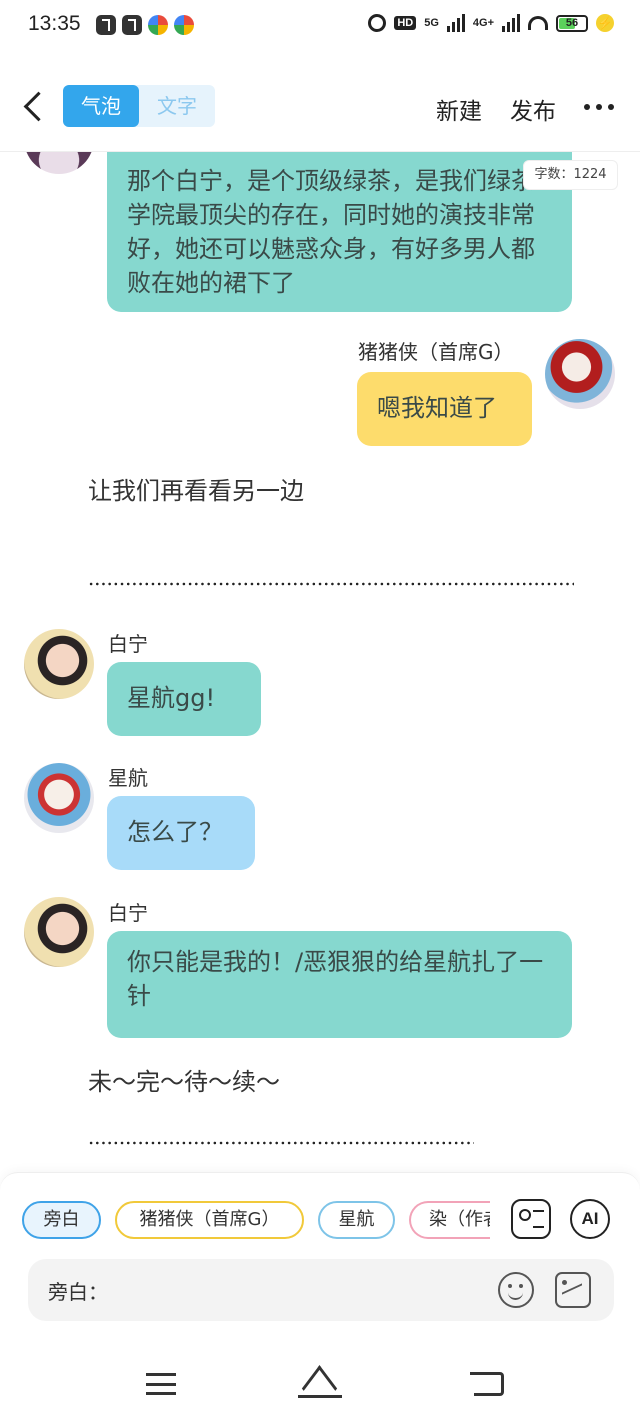 The height and width of the screenshot is (1422, 640). Describe the element at coordinates (145, 25) in the screenshot. I see `notification-icons` at that location.